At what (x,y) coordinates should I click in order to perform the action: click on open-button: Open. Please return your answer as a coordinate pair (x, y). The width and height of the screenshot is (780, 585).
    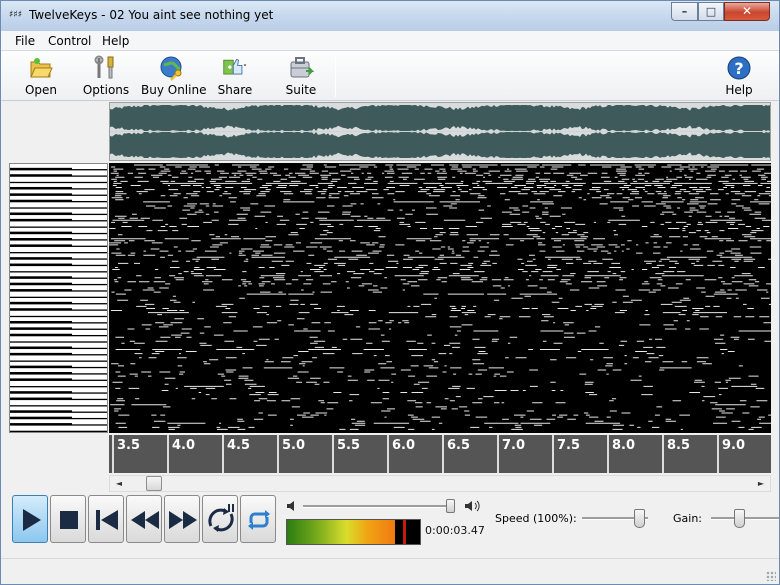
    Looking at the image, I should click on (41, 76).